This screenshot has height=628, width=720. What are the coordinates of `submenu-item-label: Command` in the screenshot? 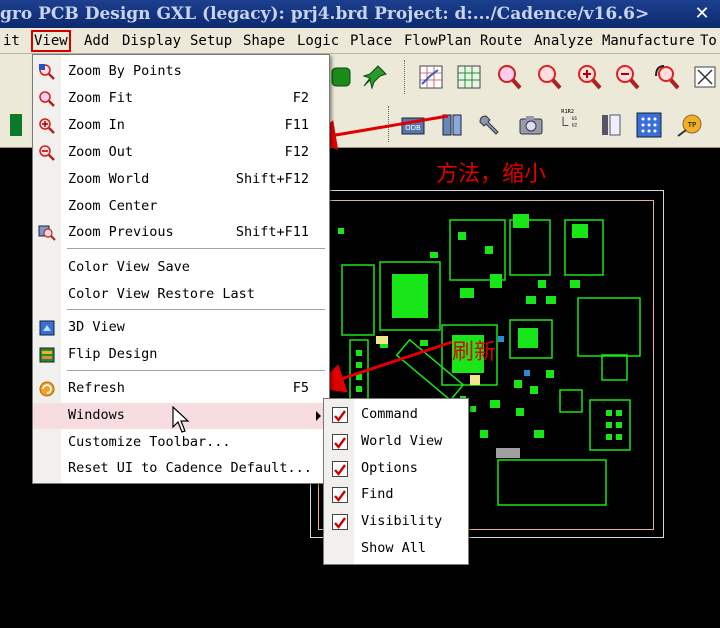 It's located at (389, 414).